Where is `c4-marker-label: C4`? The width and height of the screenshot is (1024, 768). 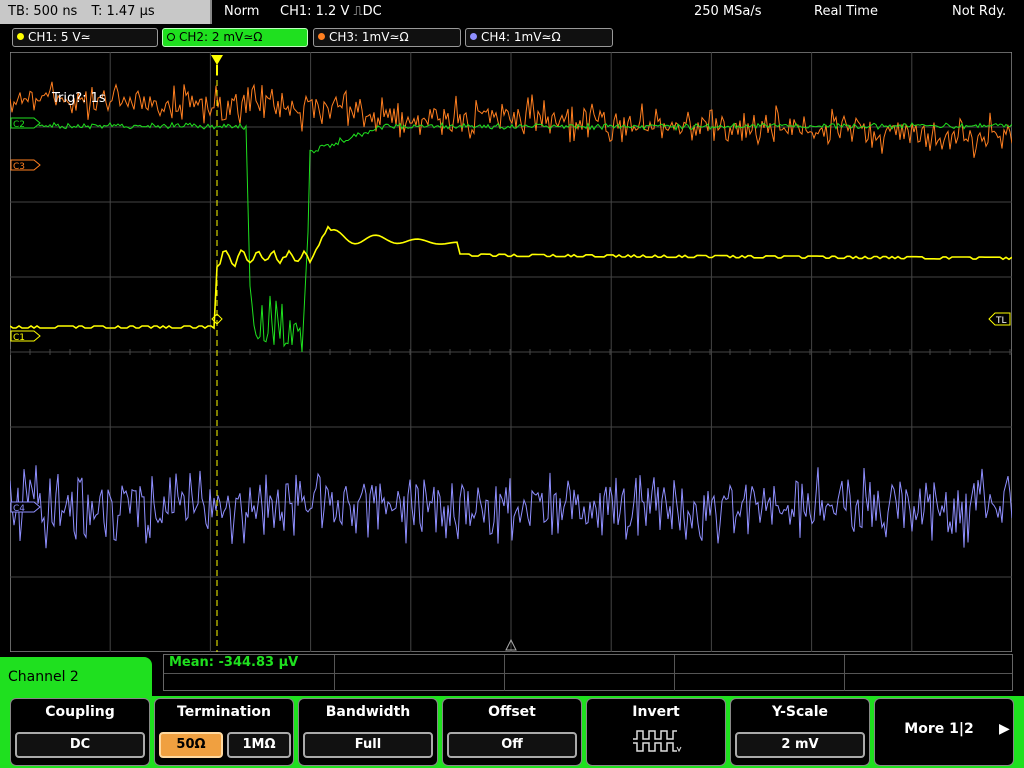 c4-marker-label: C4 is located at coordinates (19, 509).